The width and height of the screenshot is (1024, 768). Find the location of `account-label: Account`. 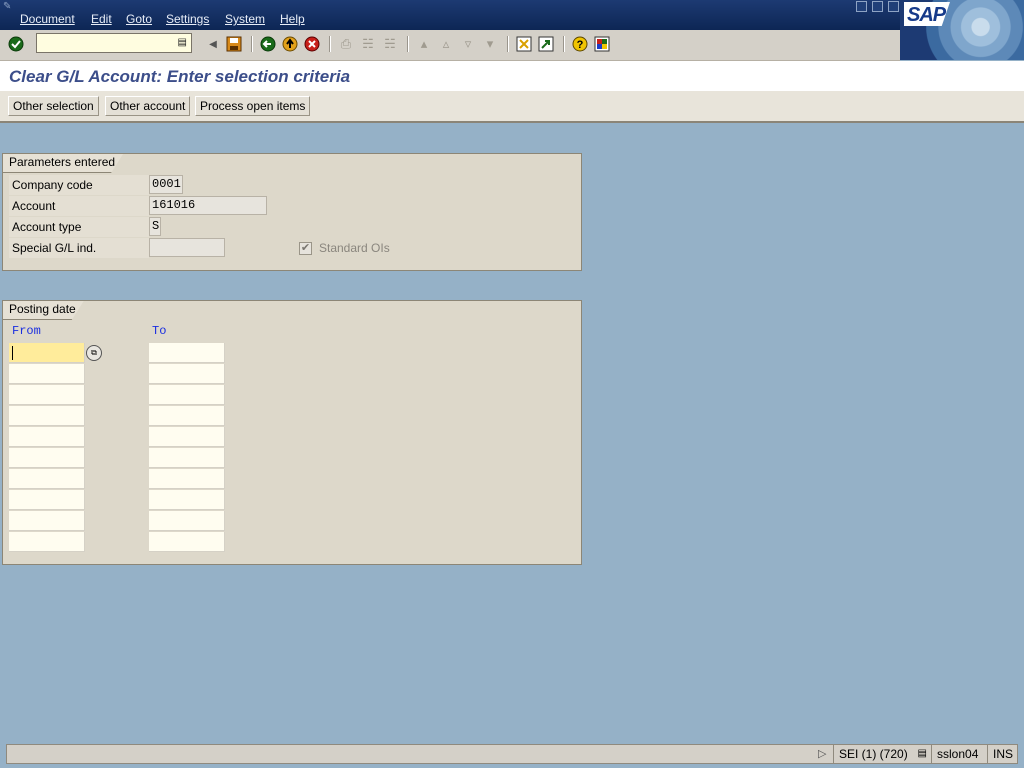

account-label: Account is located at coordinates (34, 206).